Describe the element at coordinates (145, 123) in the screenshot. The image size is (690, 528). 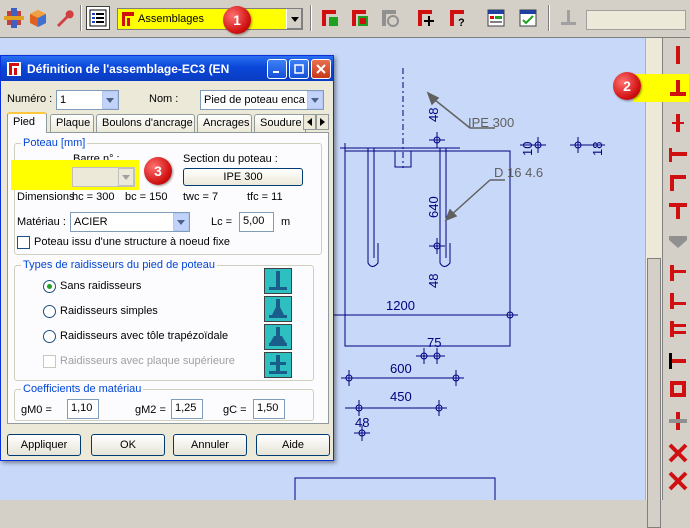
I see `tab-boulons-ancrage: Boulons d'ancrage` at that location.